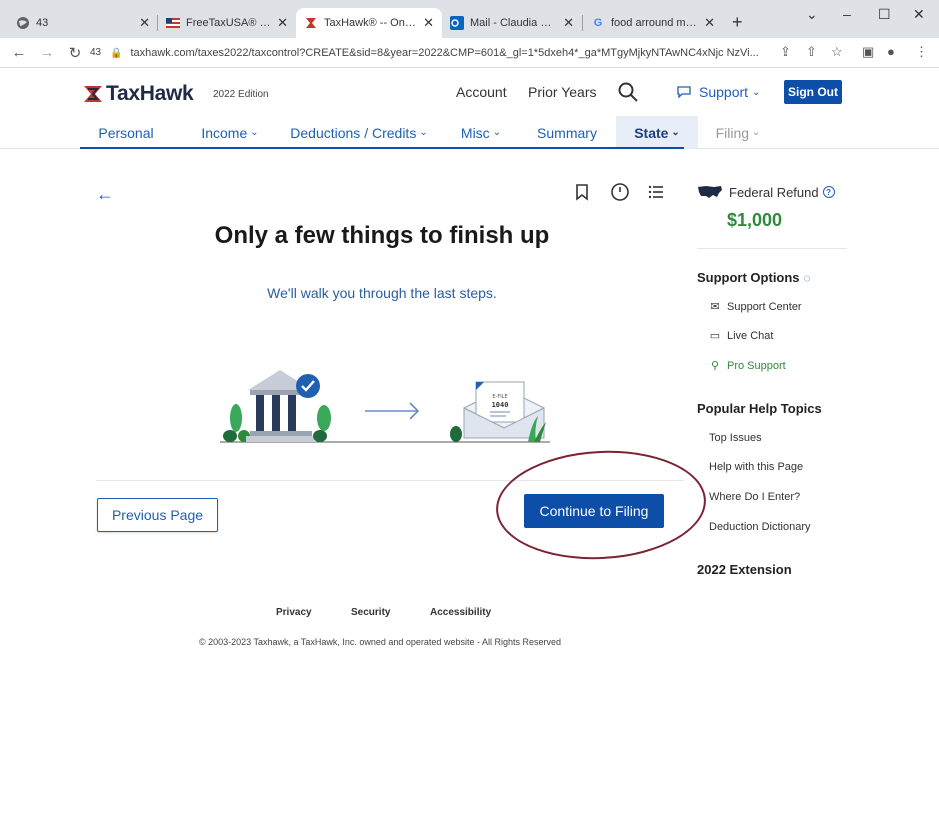 The width and height of the screenshot is (939, 827). What do you see at coordinates (241, 94) in the screenshot?
I see `edition-label: 2022 Edition` at bounding box center [241, 94].